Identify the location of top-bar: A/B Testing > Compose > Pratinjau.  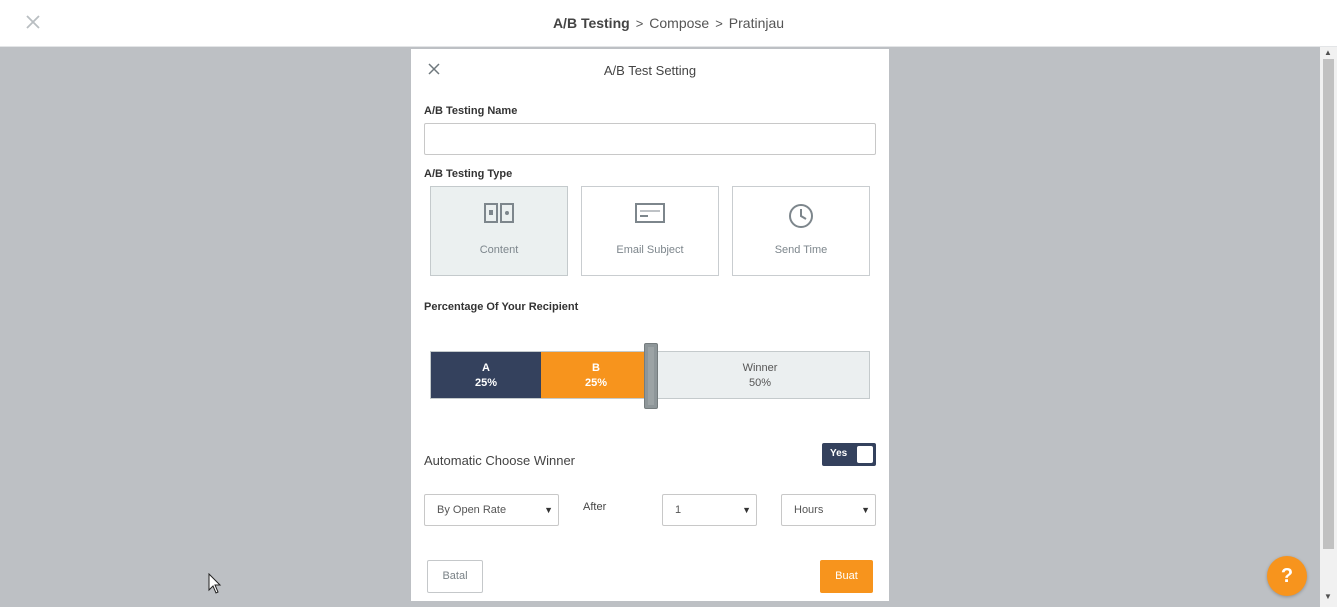
(668, 23).